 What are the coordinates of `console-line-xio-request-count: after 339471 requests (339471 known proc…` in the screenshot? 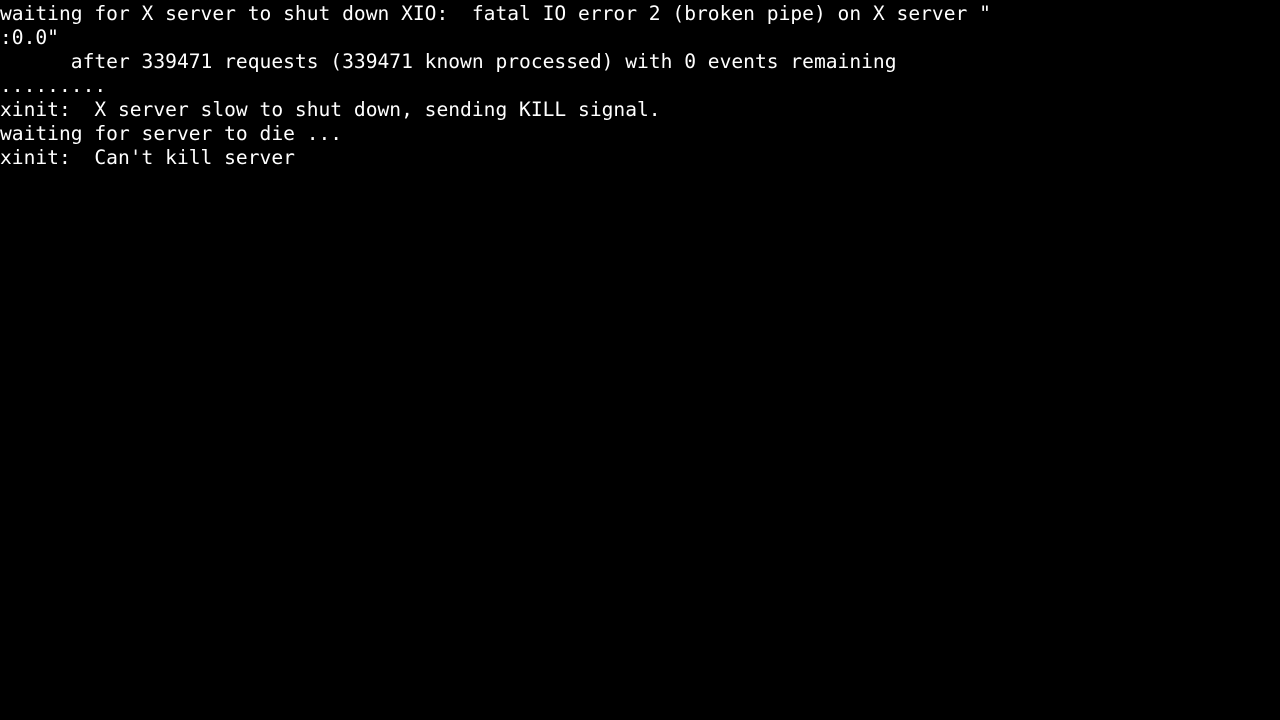 It's located at (448, 61).